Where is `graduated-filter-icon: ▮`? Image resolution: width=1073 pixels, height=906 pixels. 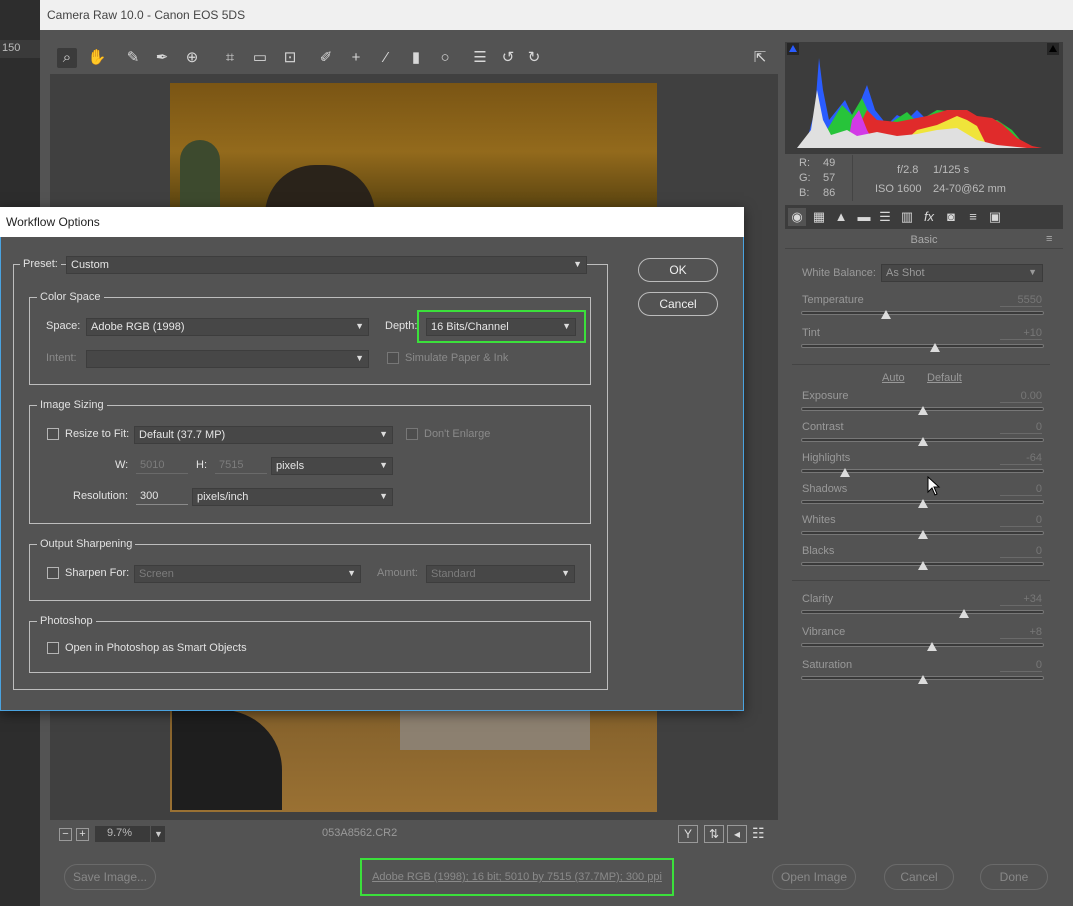
graduated-filter-icon: ▮ is located at coordinates (416, 58).